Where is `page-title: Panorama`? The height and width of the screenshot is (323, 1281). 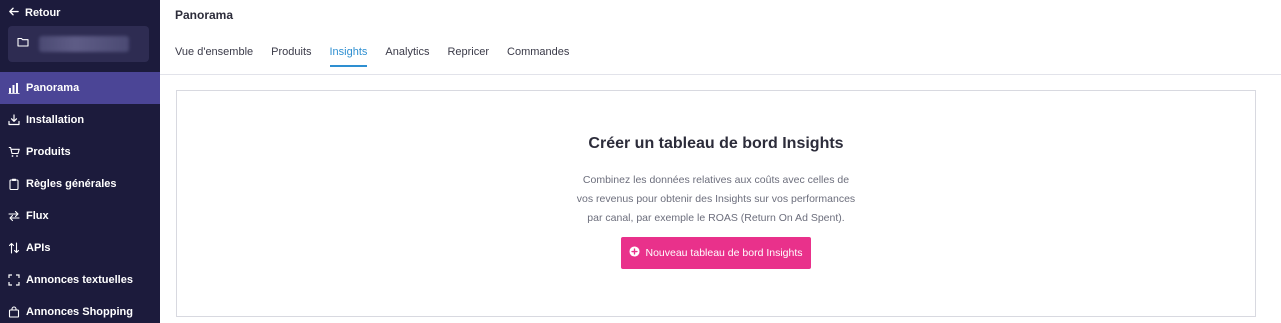 page-title: Panorama is located at coordinates (204, 15).